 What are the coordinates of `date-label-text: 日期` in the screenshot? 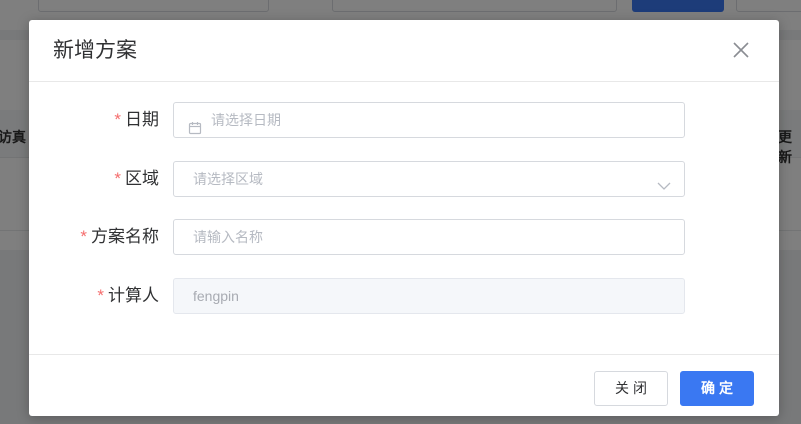 It's located at (142, 119).